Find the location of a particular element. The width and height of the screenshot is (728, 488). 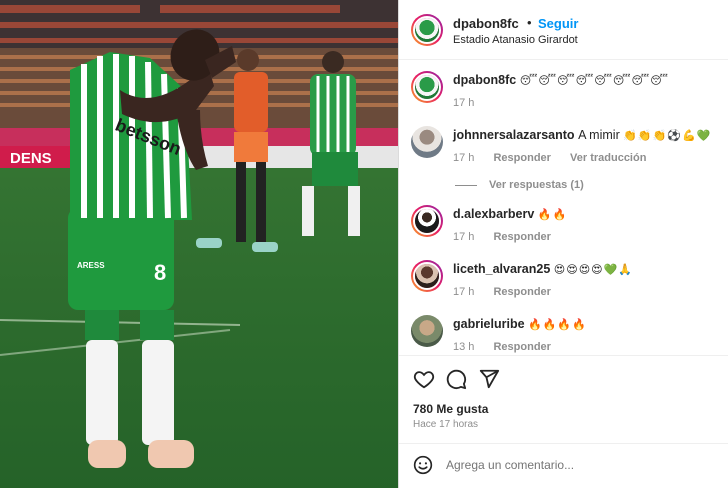

comment-emoji: 🔥🔥🔥🔥 is located at coordinates (557, 325).